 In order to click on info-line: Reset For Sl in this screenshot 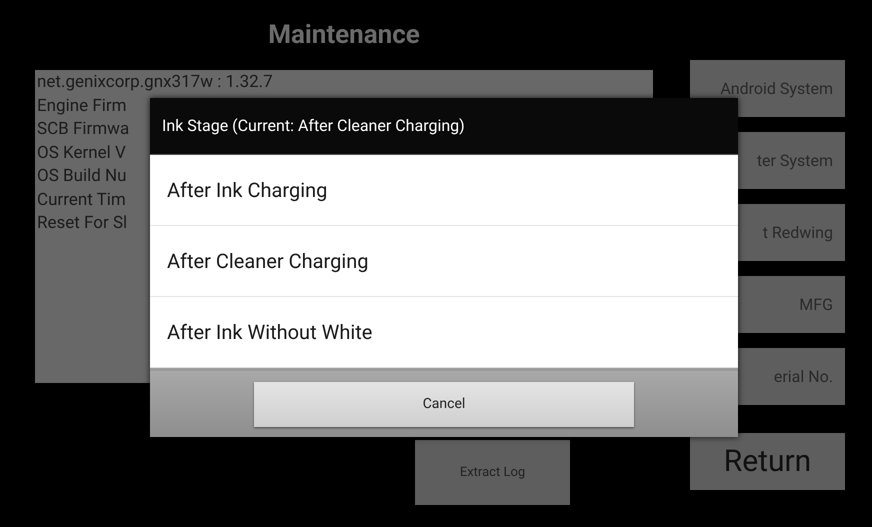, I will do `click(82, 223)`.